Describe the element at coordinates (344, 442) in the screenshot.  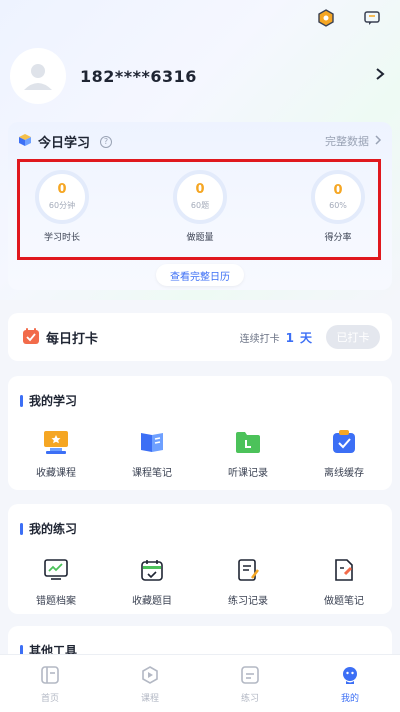
I see `offline-cache-icon` at that location.